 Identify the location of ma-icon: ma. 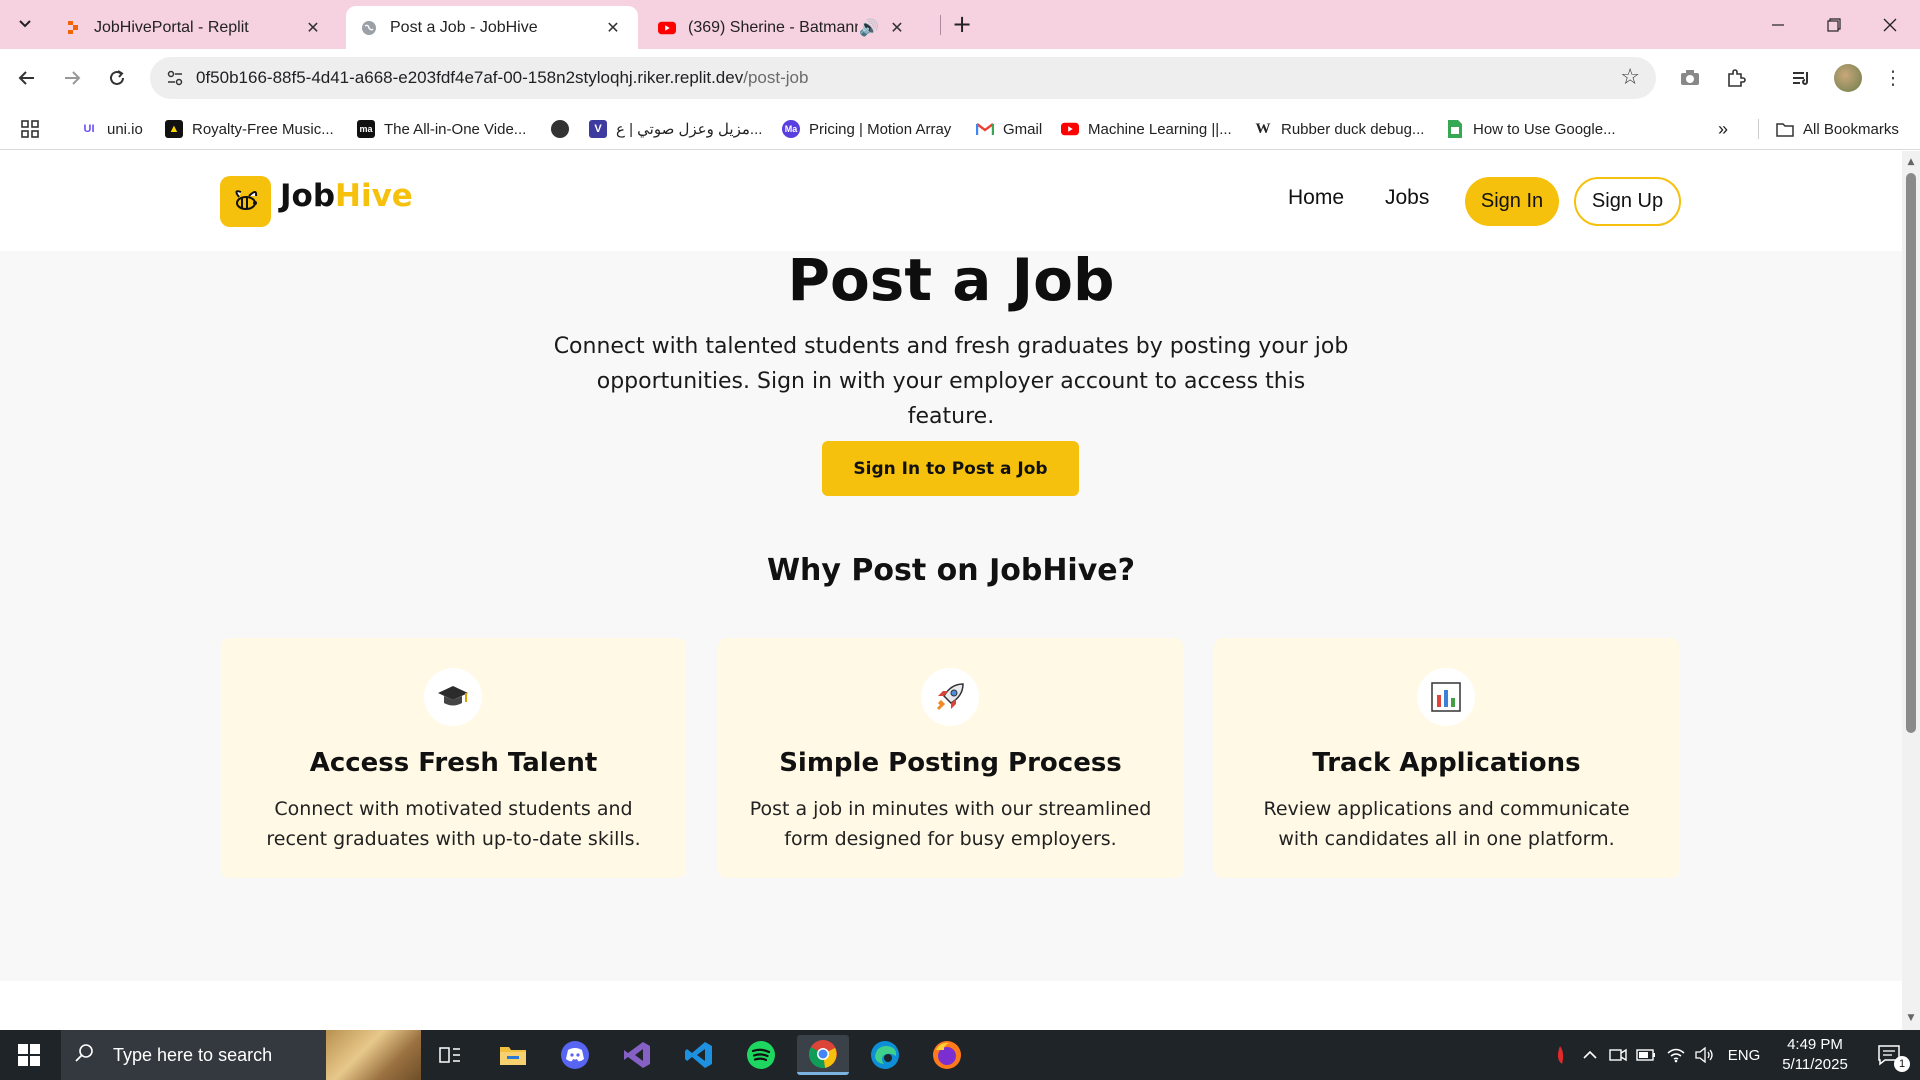
(366, 129).